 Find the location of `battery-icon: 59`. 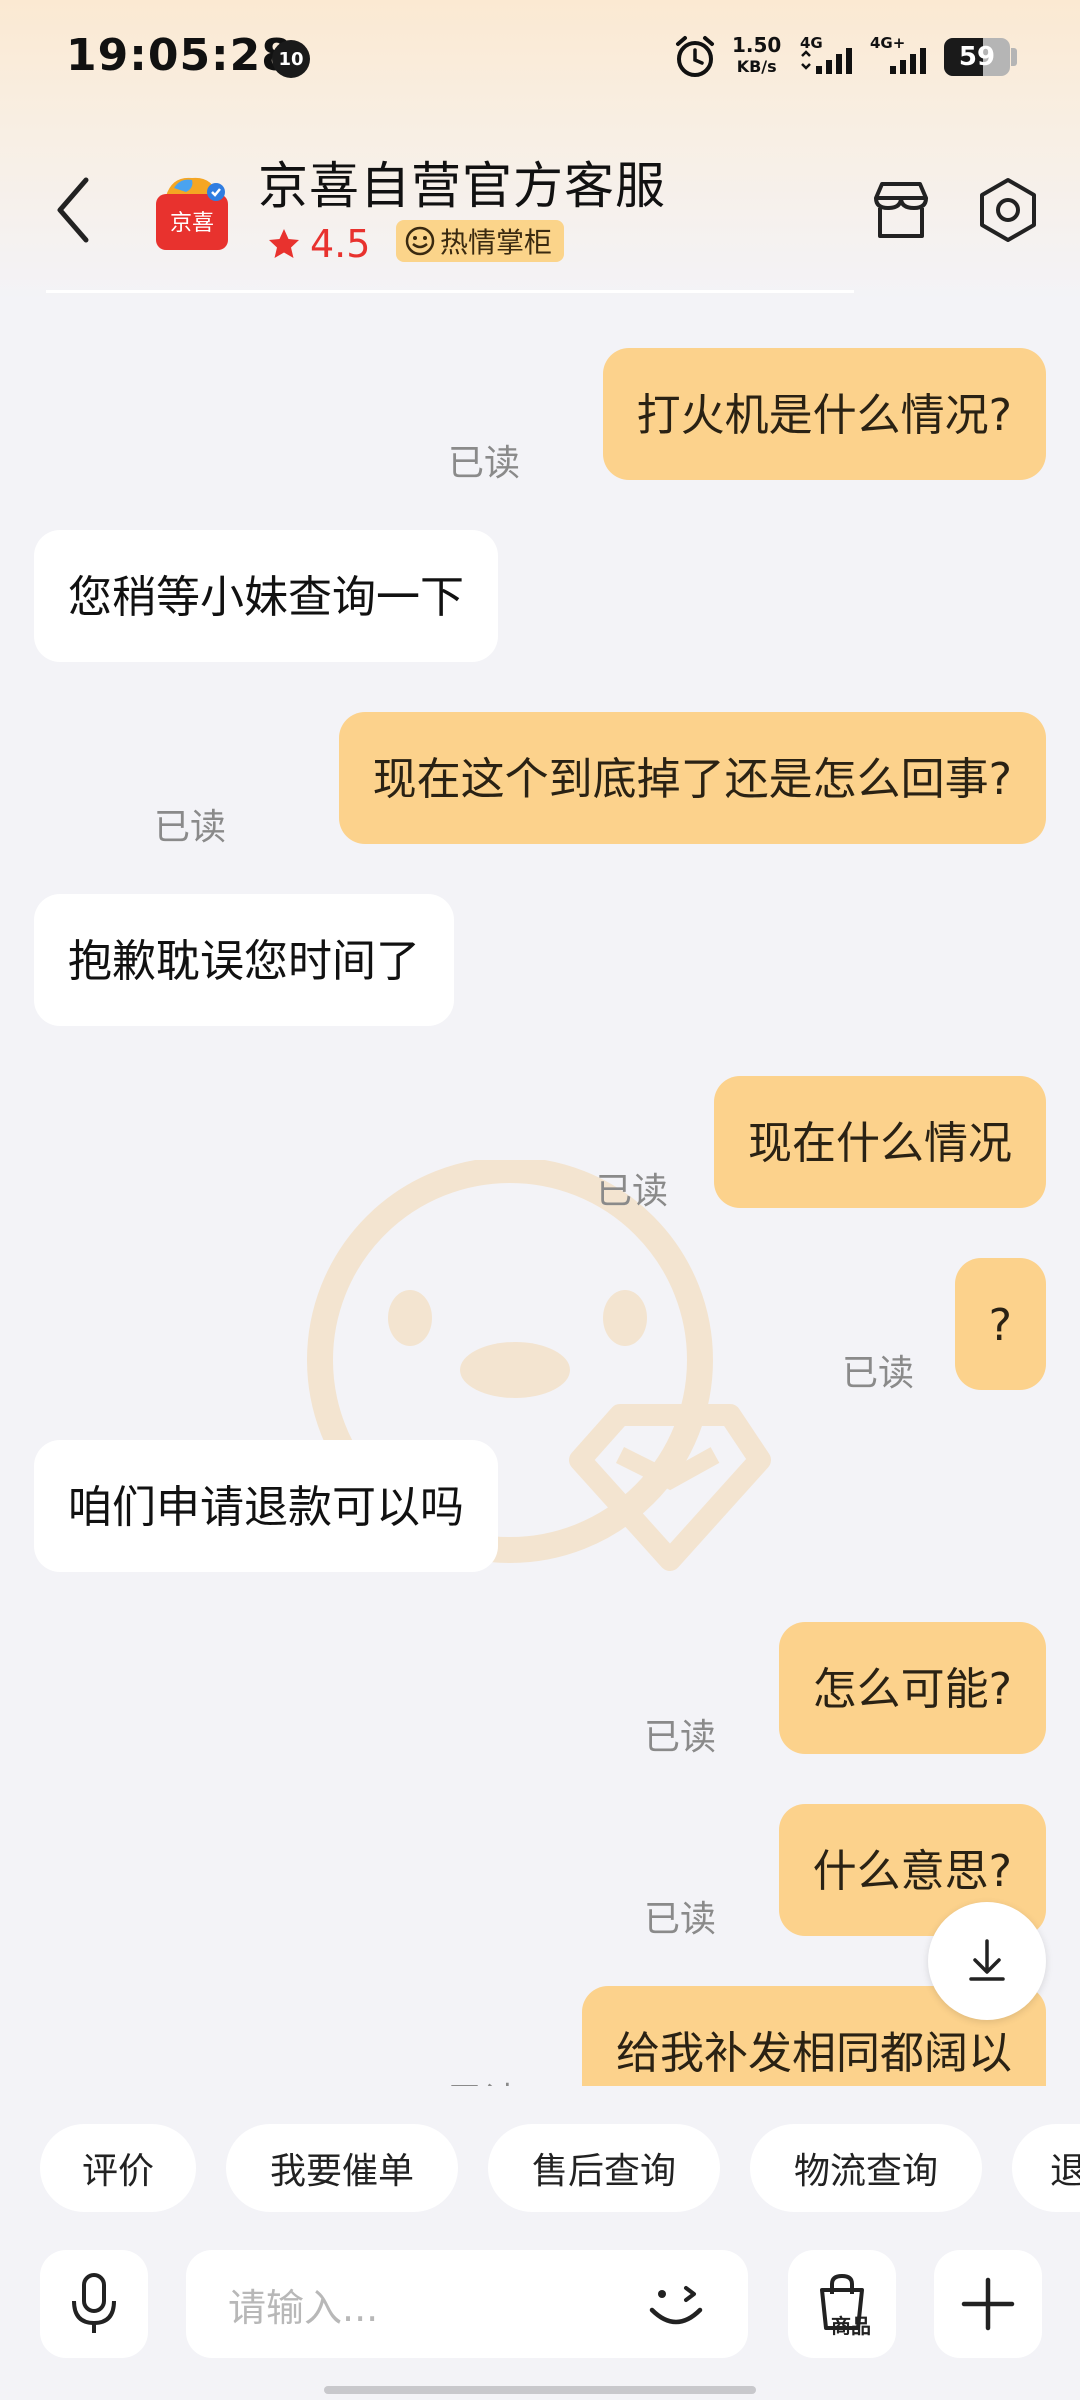

battery-icon: 59 is located at coordinates (977, 57).